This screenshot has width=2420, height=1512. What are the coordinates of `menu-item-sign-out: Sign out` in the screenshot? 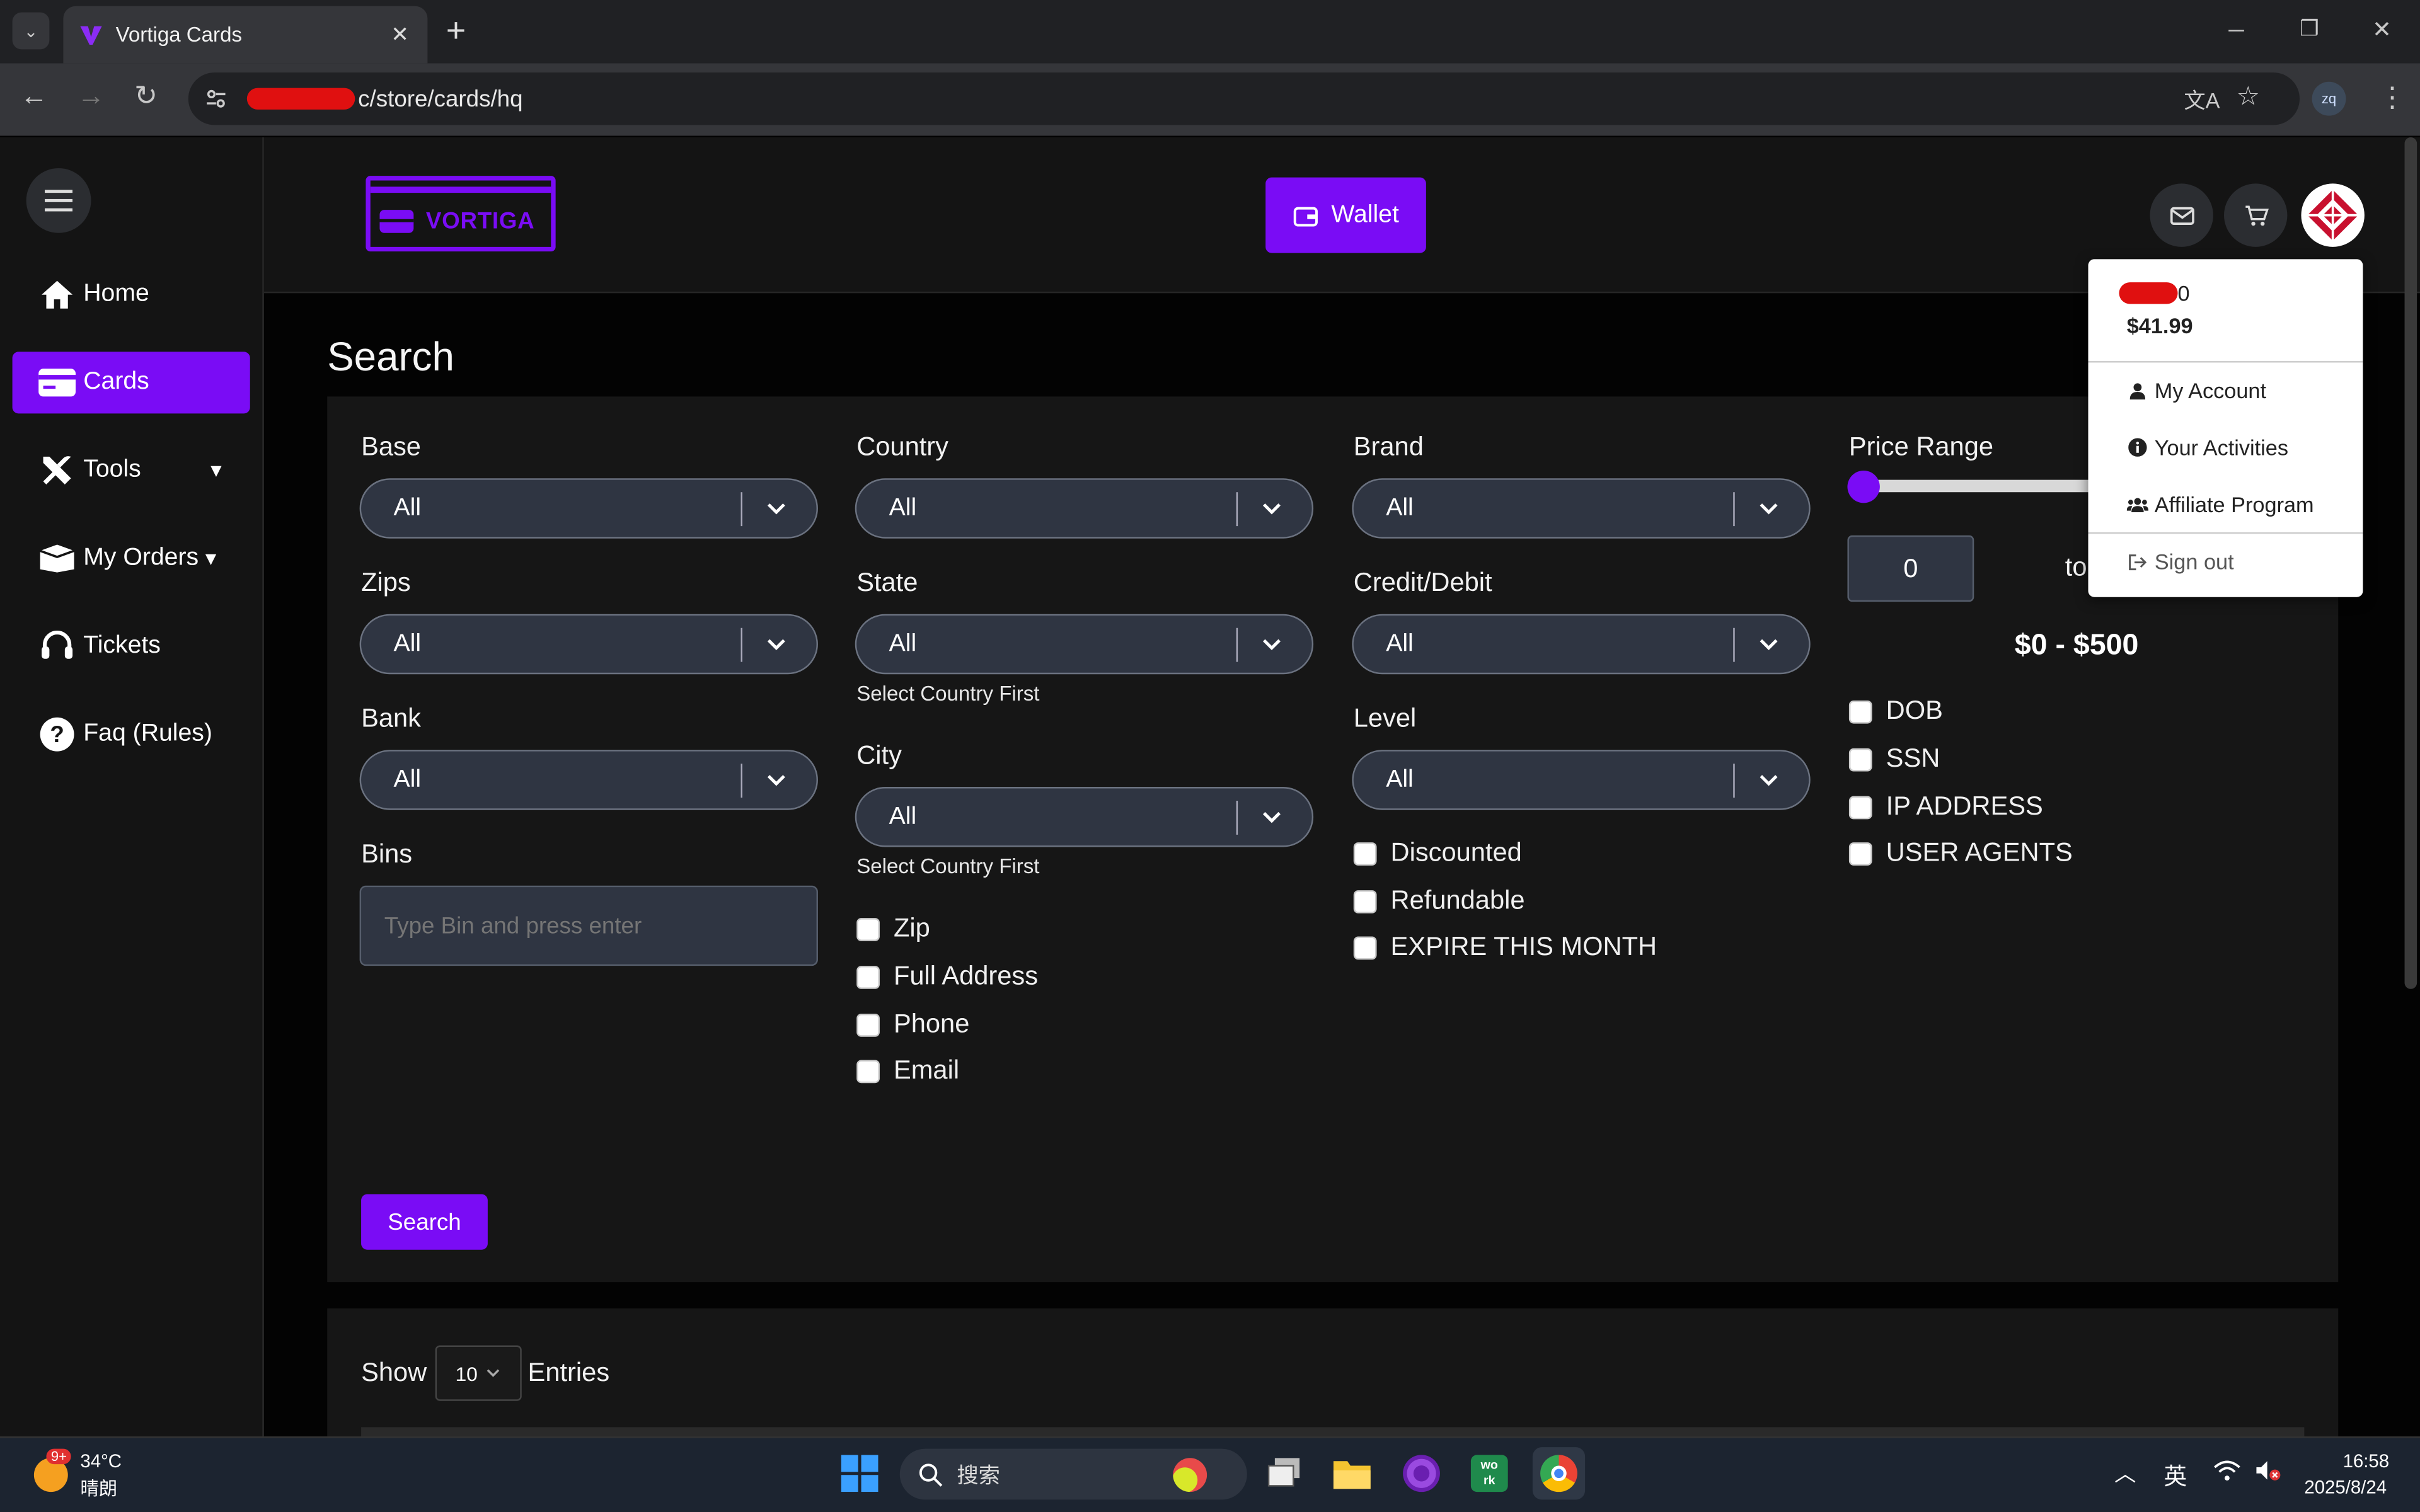 It's located at (2181, 561).